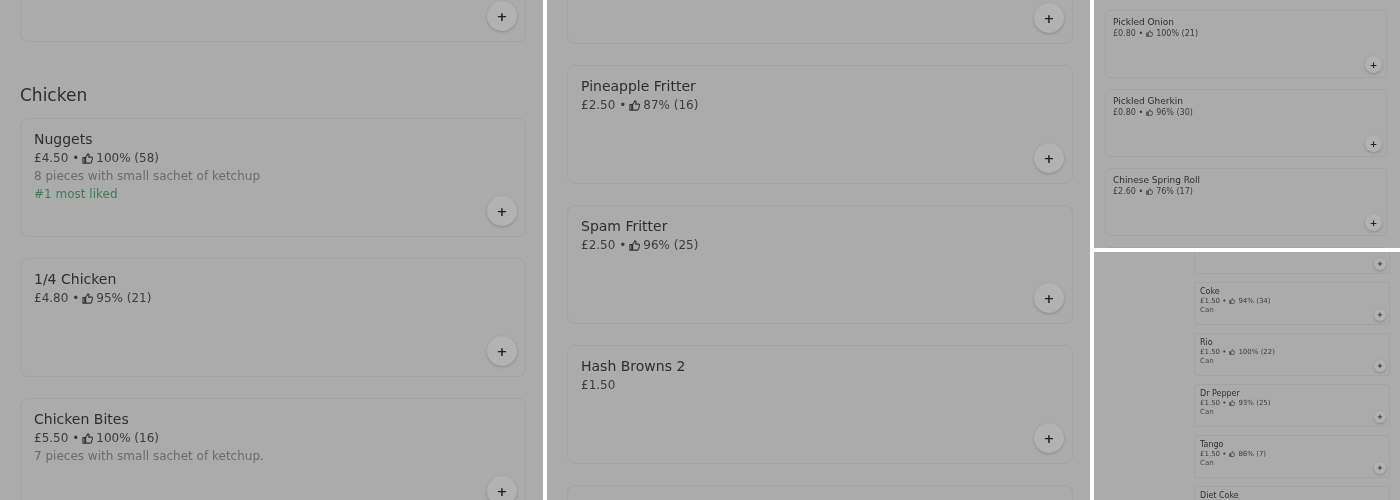  What do you see at coordinates (1148, 101) in the screenshot?
I see `item-name: Pickled Gherkin` at bounding box center [1148, 101].